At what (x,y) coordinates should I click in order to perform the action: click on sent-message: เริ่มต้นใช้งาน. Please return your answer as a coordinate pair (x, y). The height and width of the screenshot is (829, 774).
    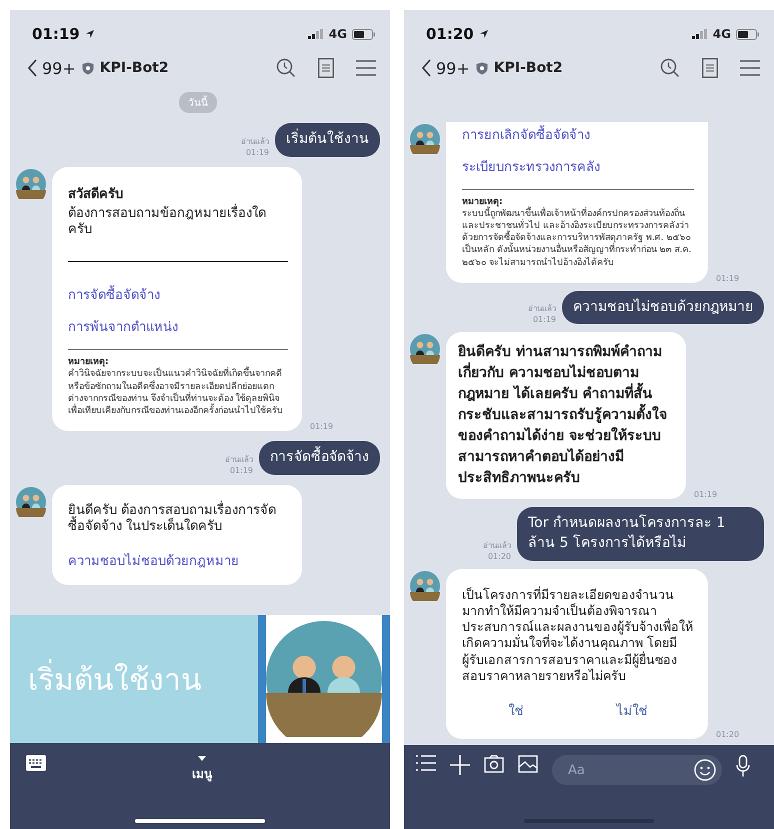
    Looking at the image, I should click on (327, 140).